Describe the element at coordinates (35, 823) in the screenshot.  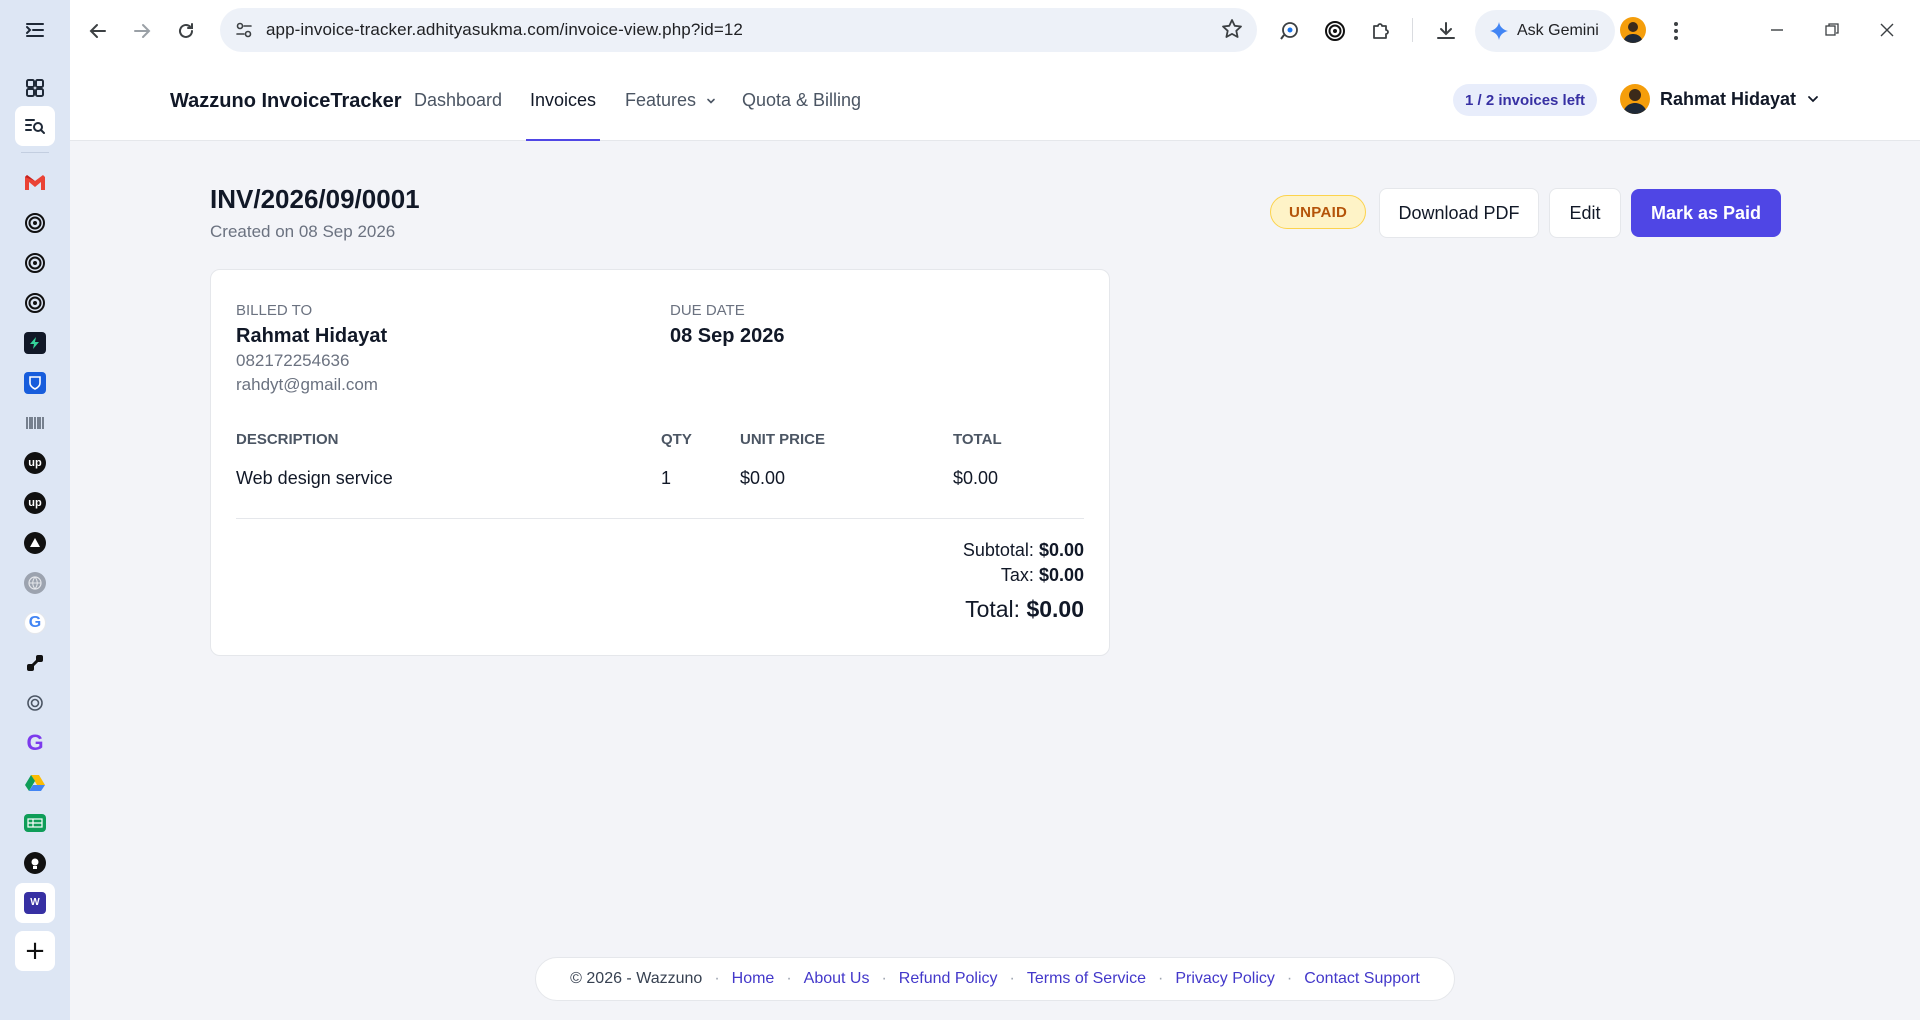
I see `sheets-icon` at that location.